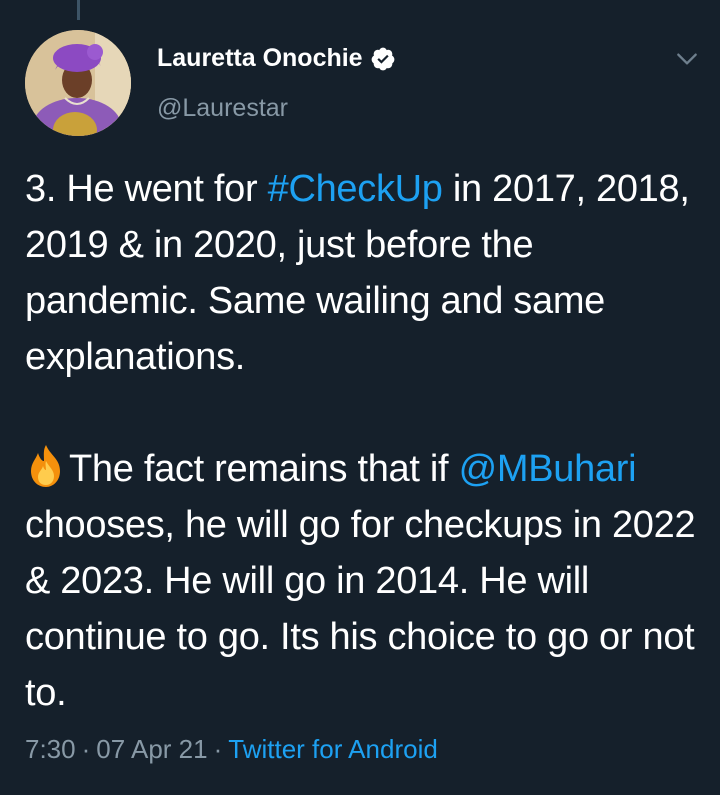  Describe the element at coordinates (45, 466) in the screenshot. I see `fire-icon` at that location.